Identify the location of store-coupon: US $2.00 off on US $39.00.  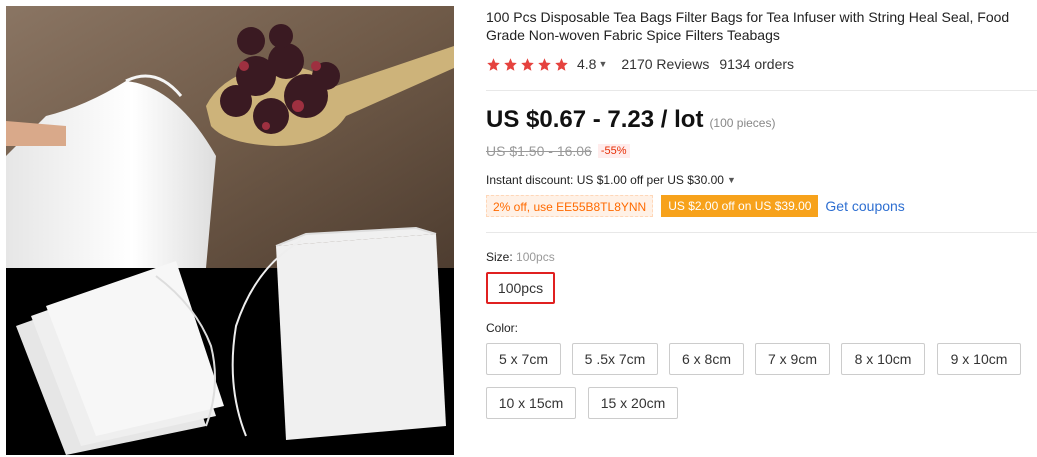
(740, 206).